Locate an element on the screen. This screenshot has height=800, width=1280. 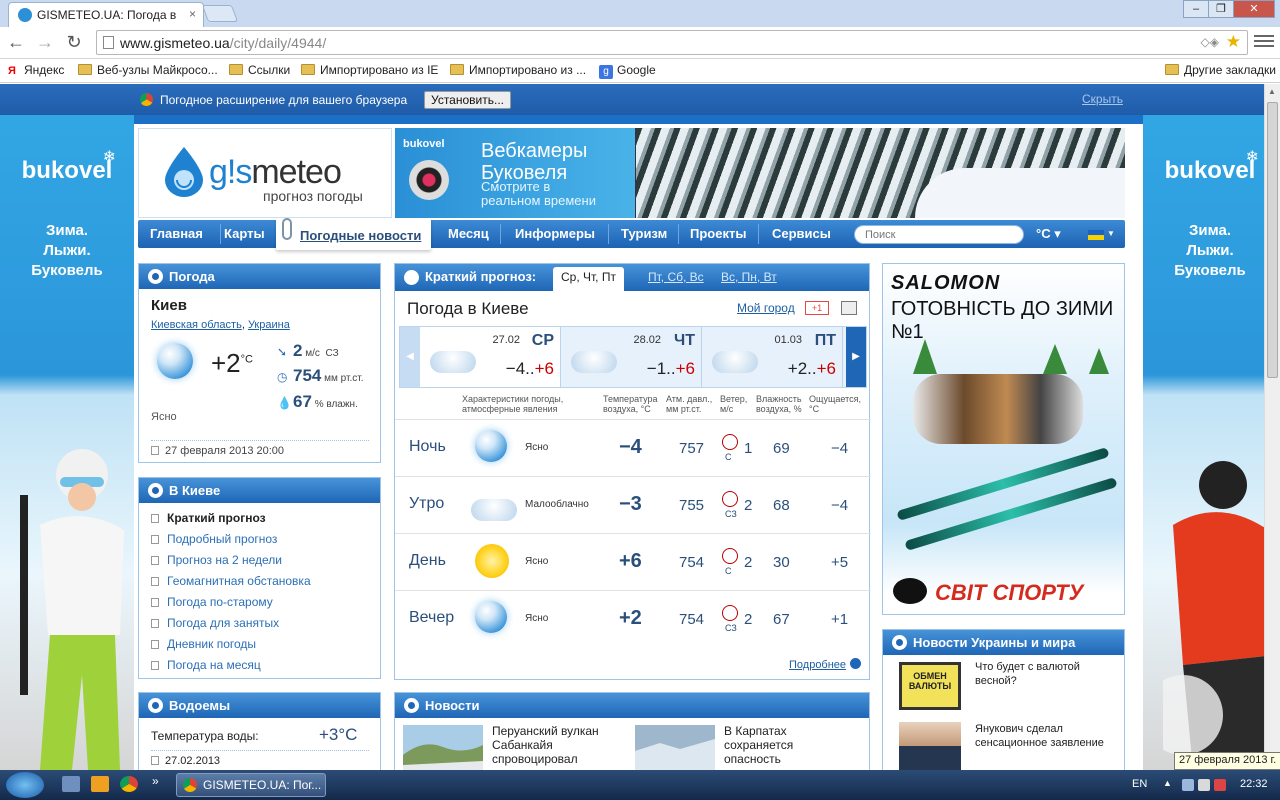
link-month: Погода на месяц is located at coordinates (214, 665).